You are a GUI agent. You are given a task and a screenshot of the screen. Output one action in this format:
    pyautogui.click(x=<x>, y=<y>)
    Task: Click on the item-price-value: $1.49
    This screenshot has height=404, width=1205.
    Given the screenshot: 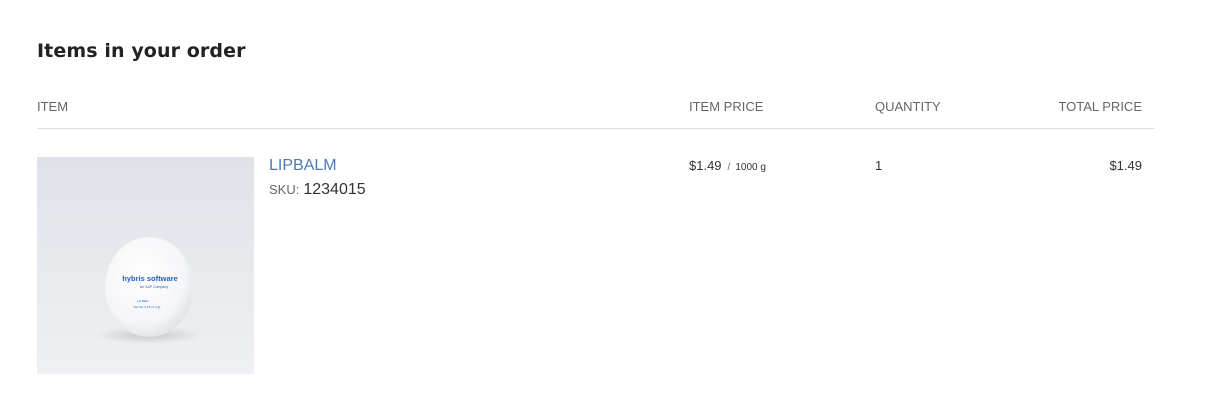 What is the action you would take?
    pyautogui.click(x=705, y=165)
    